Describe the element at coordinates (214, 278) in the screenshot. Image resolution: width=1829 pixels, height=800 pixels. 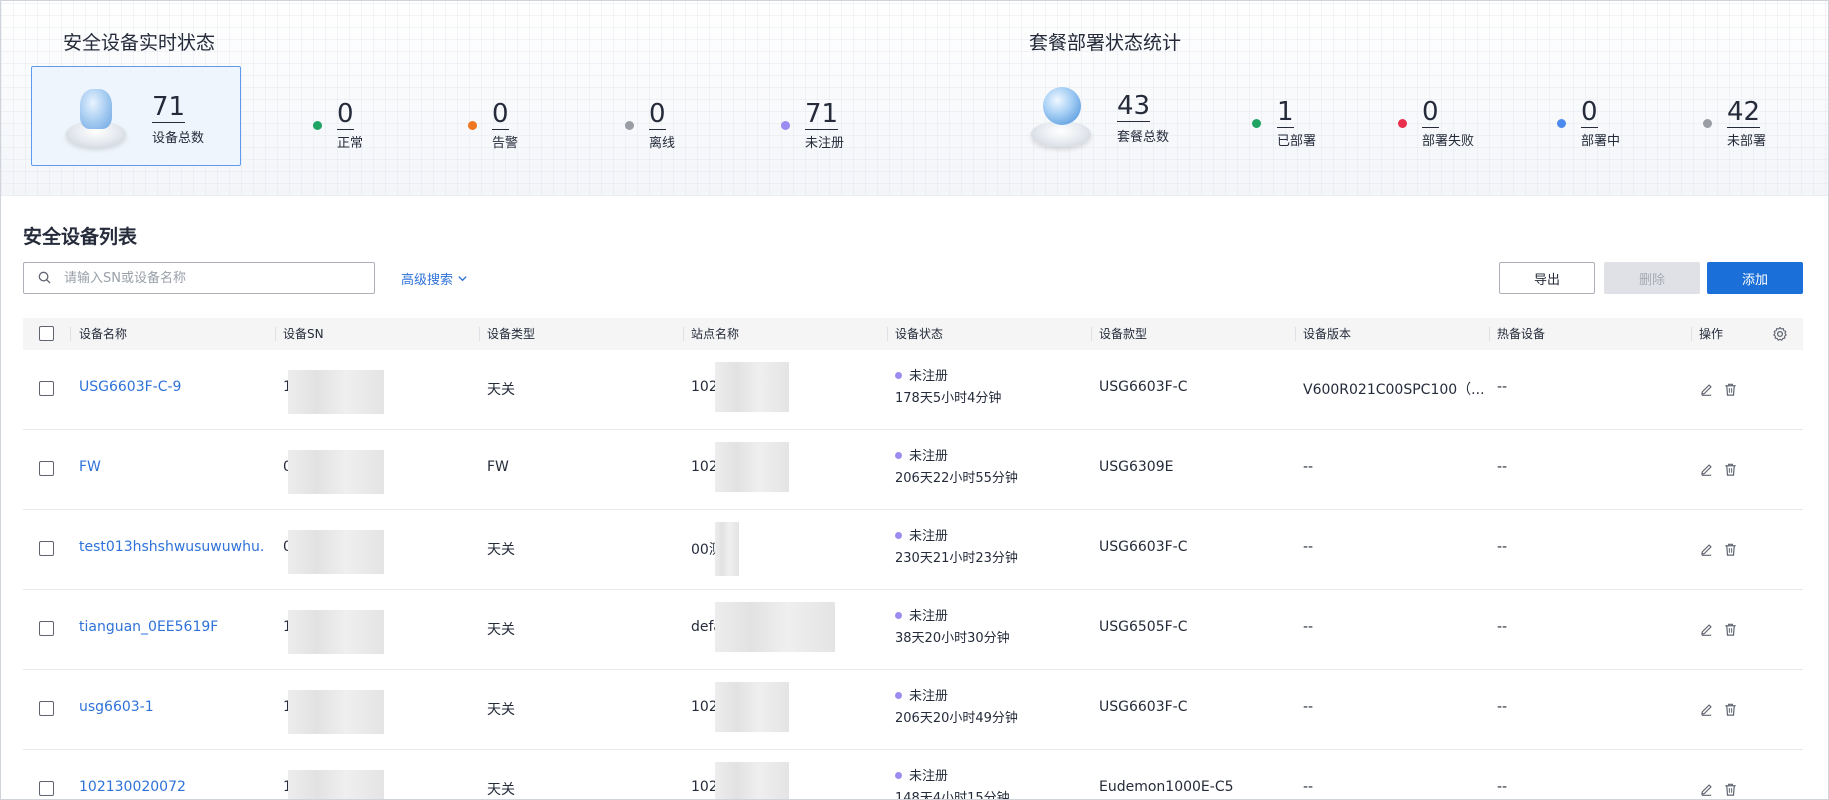
I see `search-input` at that location.